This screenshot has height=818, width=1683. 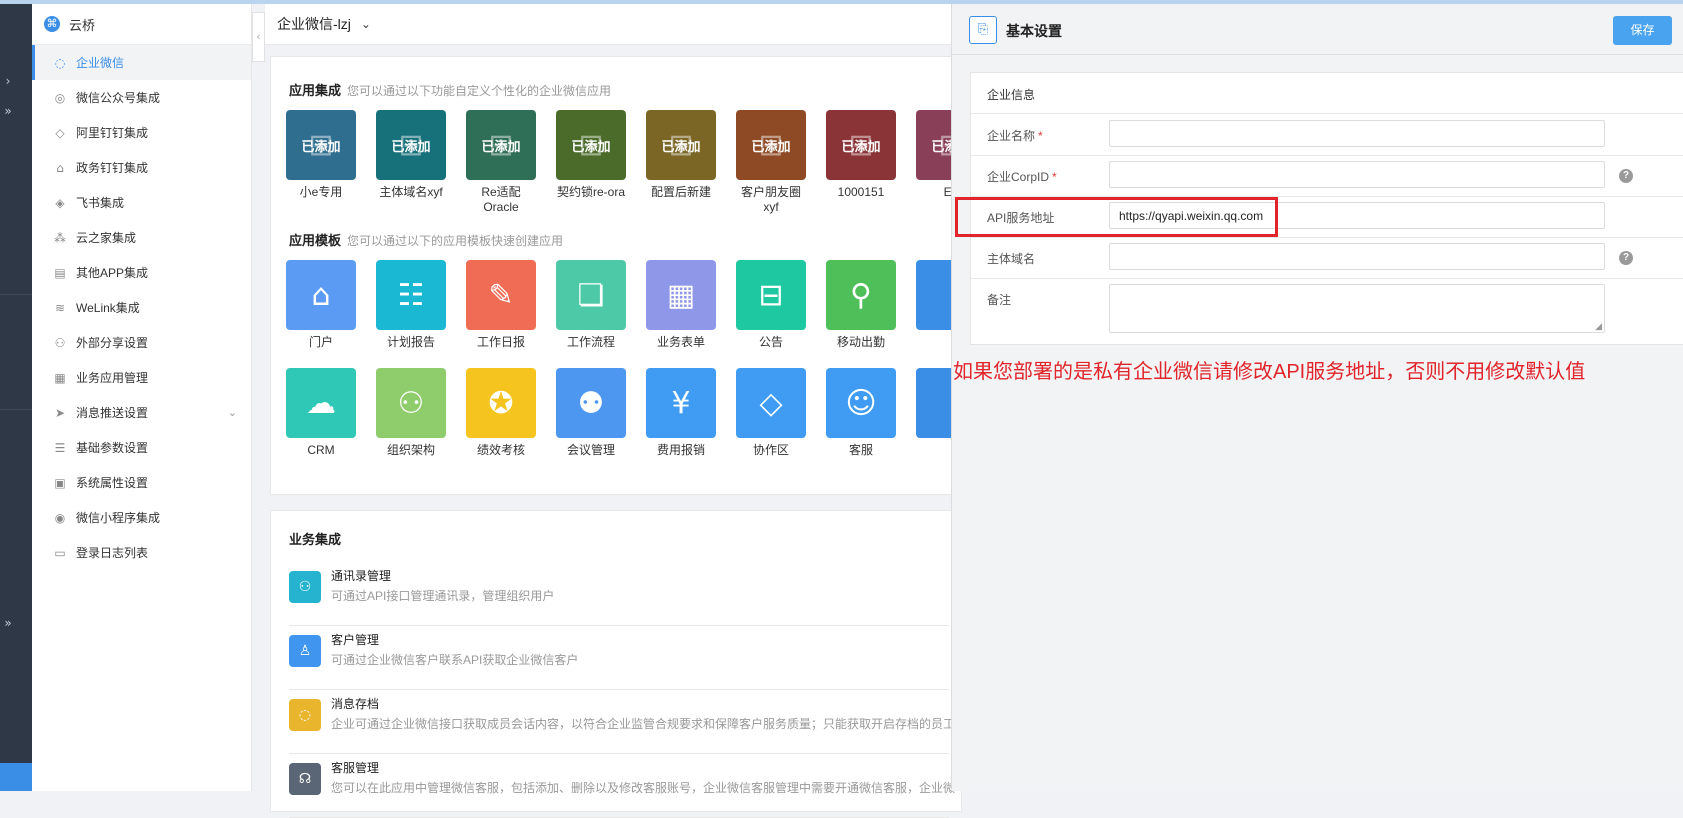 What do you see at coordinates (1011, 95) in the screenshot?
I see `form-section-title: 企业信息` at bounding box center [1011, 95].